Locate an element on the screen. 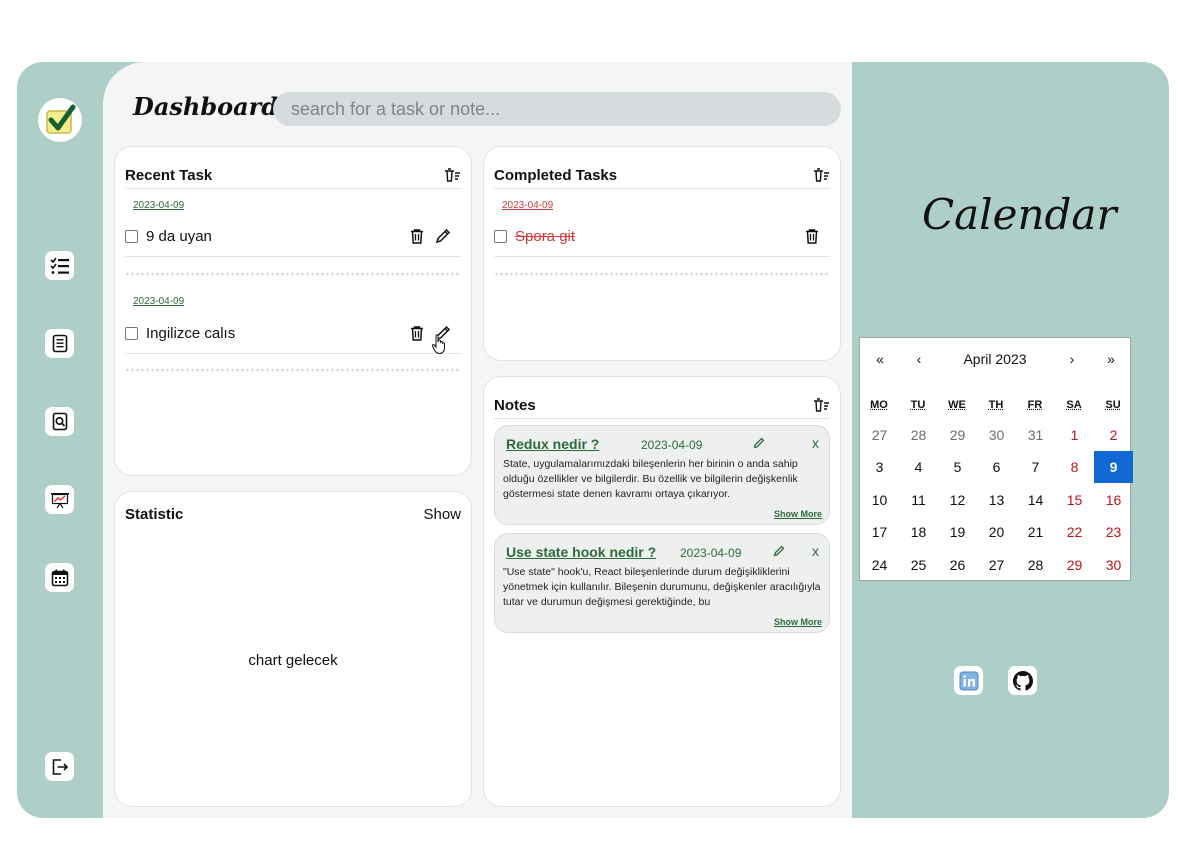 The width and height of the screenshot is (1190, 852). nav-notes is located at coordinates (59, 343).